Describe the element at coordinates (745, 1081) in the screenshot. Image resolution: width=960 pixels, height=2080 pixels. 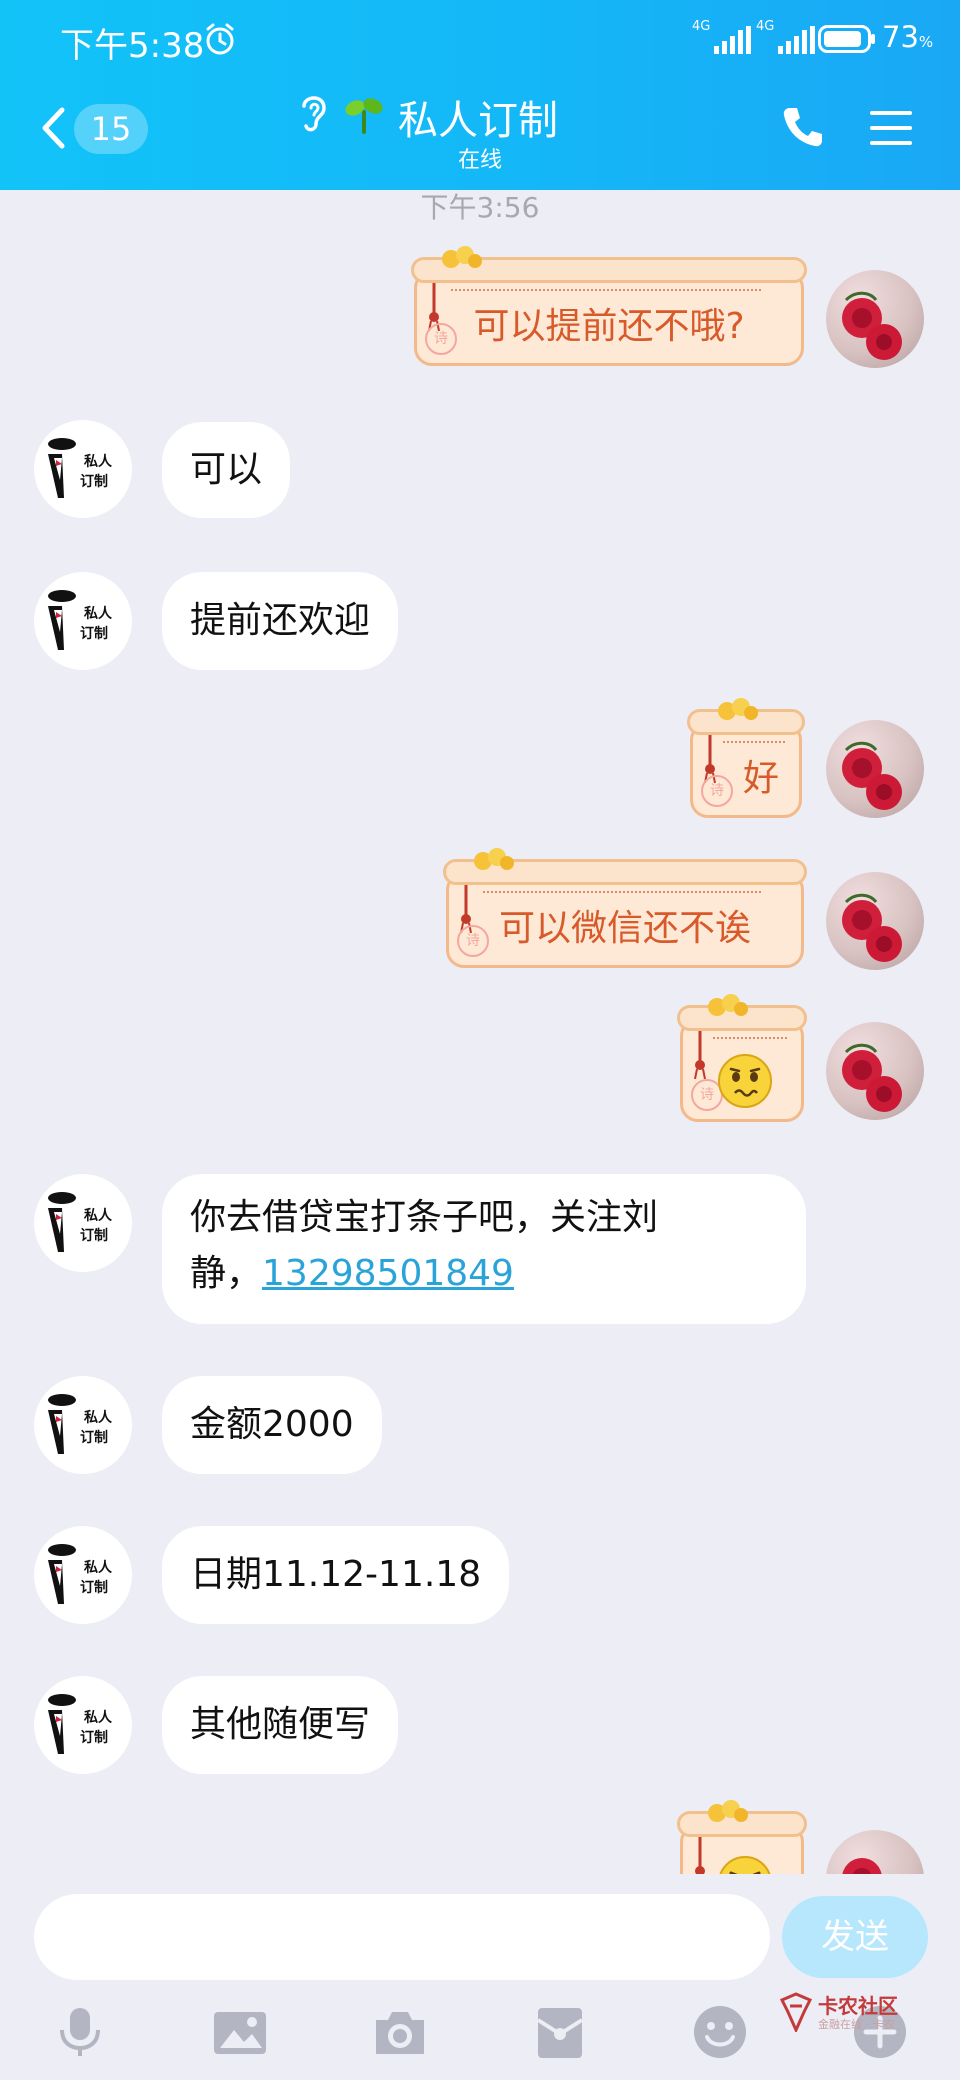
I see `worried-face-emoji-icon` at that location.